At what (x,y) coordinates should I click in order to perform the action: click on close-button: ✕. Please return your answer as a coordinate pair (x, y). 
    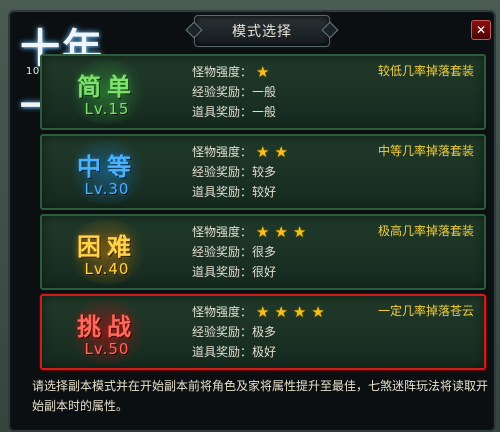
    Looking at the image, I should click on (481, 30).